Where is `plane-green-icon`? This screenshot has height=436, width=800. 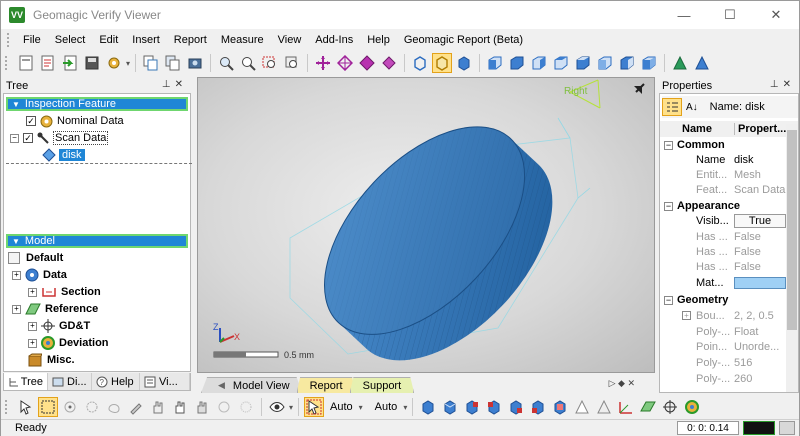
plane-green-icon is located at coordinates (648, 407).